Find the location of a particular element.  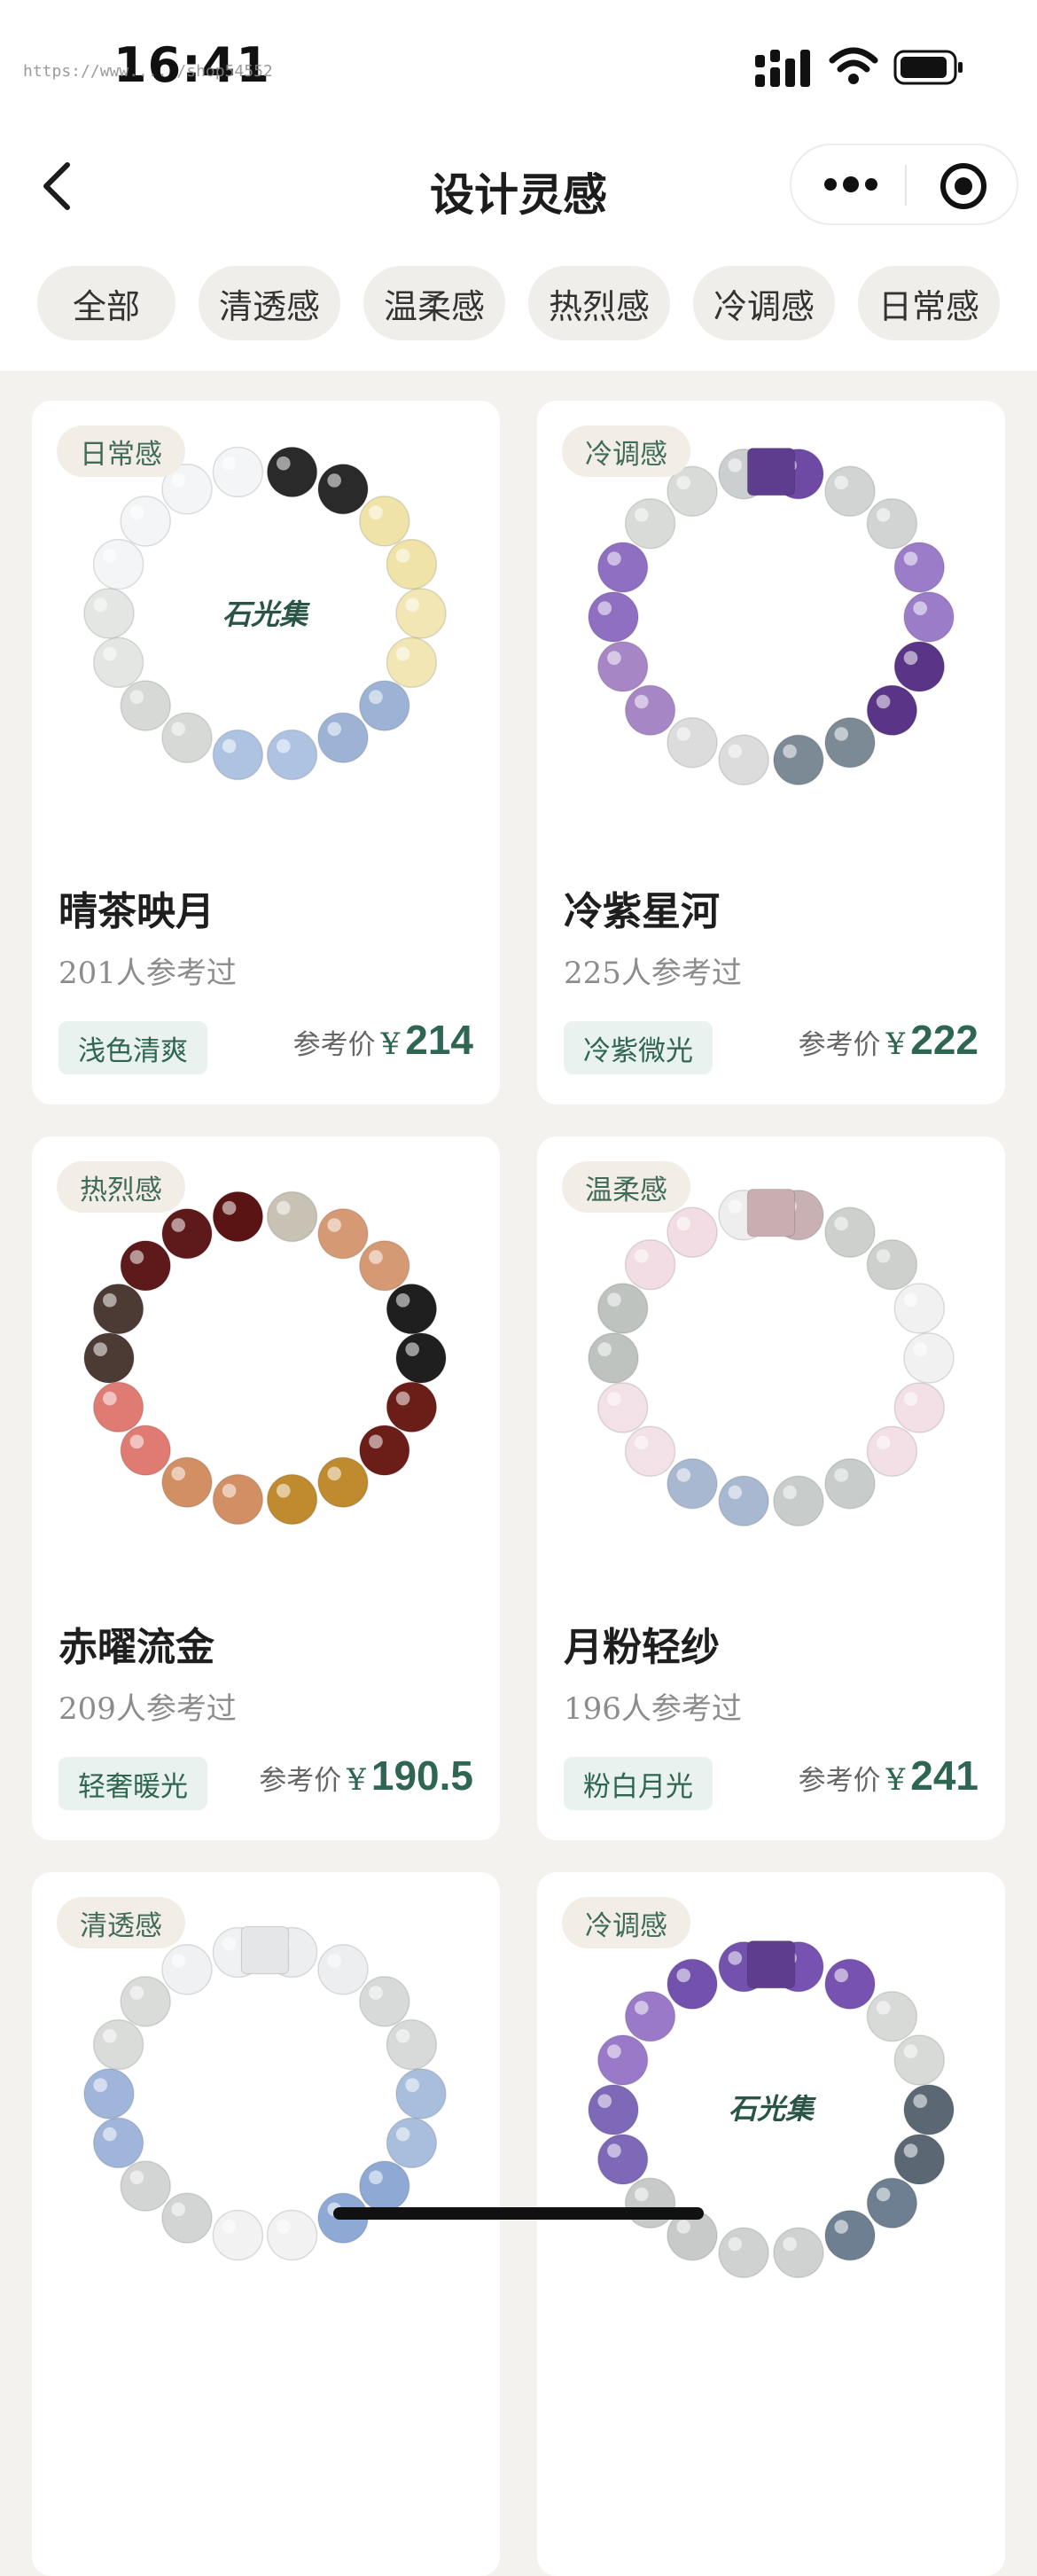

filter-chip-clear: 清透感 is located at coordinates (269, 303).